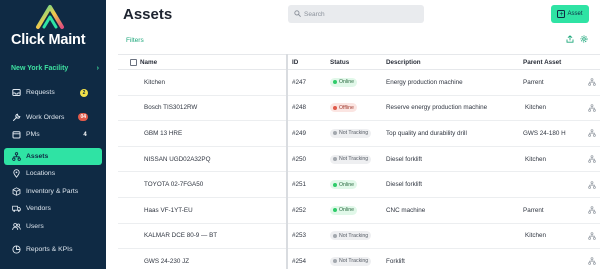 This screenshot has height=269, width=600. I want to click on sidebar-item-label: Work Orders, so click(45, 117).